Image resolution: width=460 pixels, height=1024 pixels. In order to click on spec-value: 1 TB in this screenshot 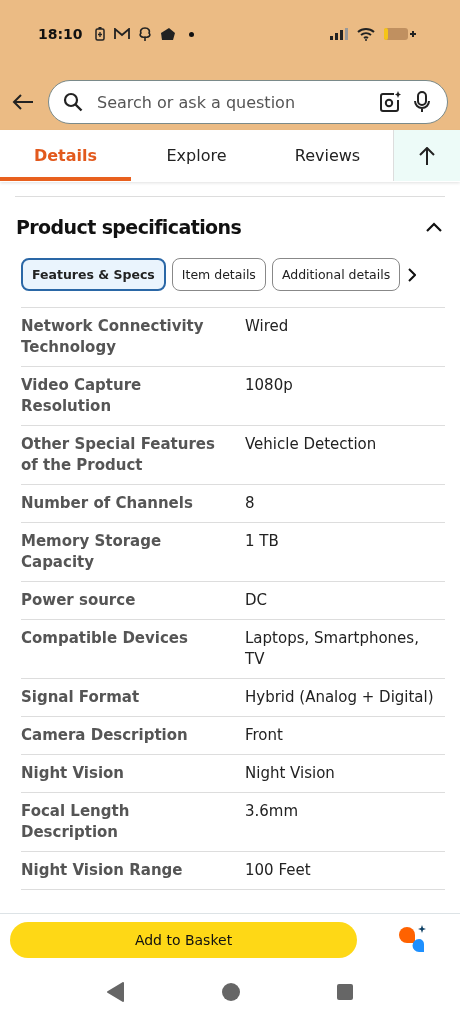, I will do `click(262, 541)`.